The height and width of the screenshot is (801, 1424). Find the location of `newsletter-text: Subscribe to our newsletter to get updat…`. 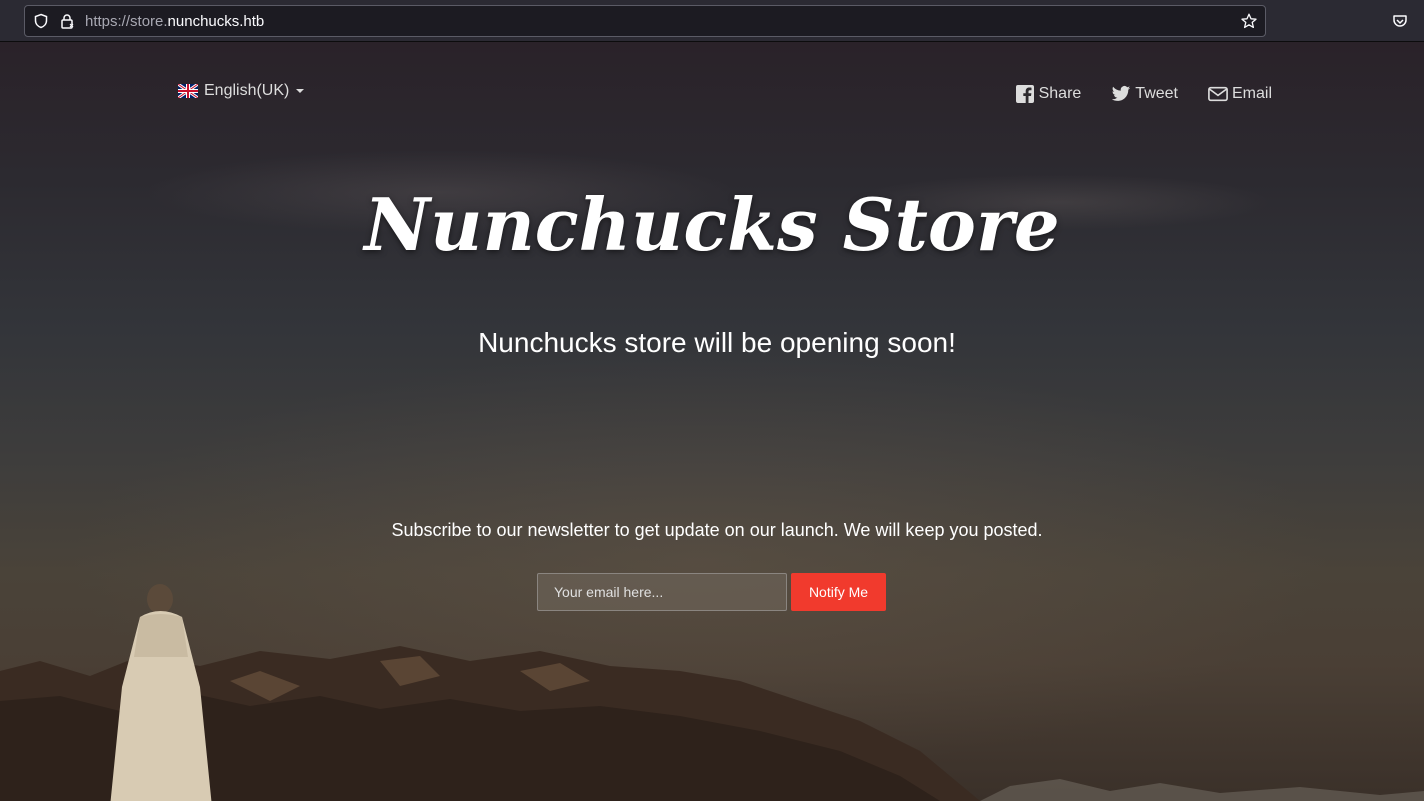

newsletter-text: Subscribe to our newsletter to get updat… is located at coordinates (717, 530).